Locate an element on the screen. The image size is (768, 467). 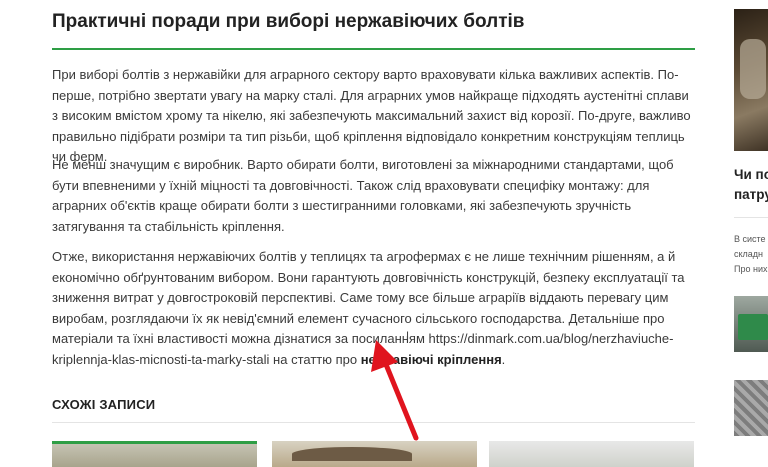
sidebar-thumbnail-bolts is located at coordinates (751, 408).